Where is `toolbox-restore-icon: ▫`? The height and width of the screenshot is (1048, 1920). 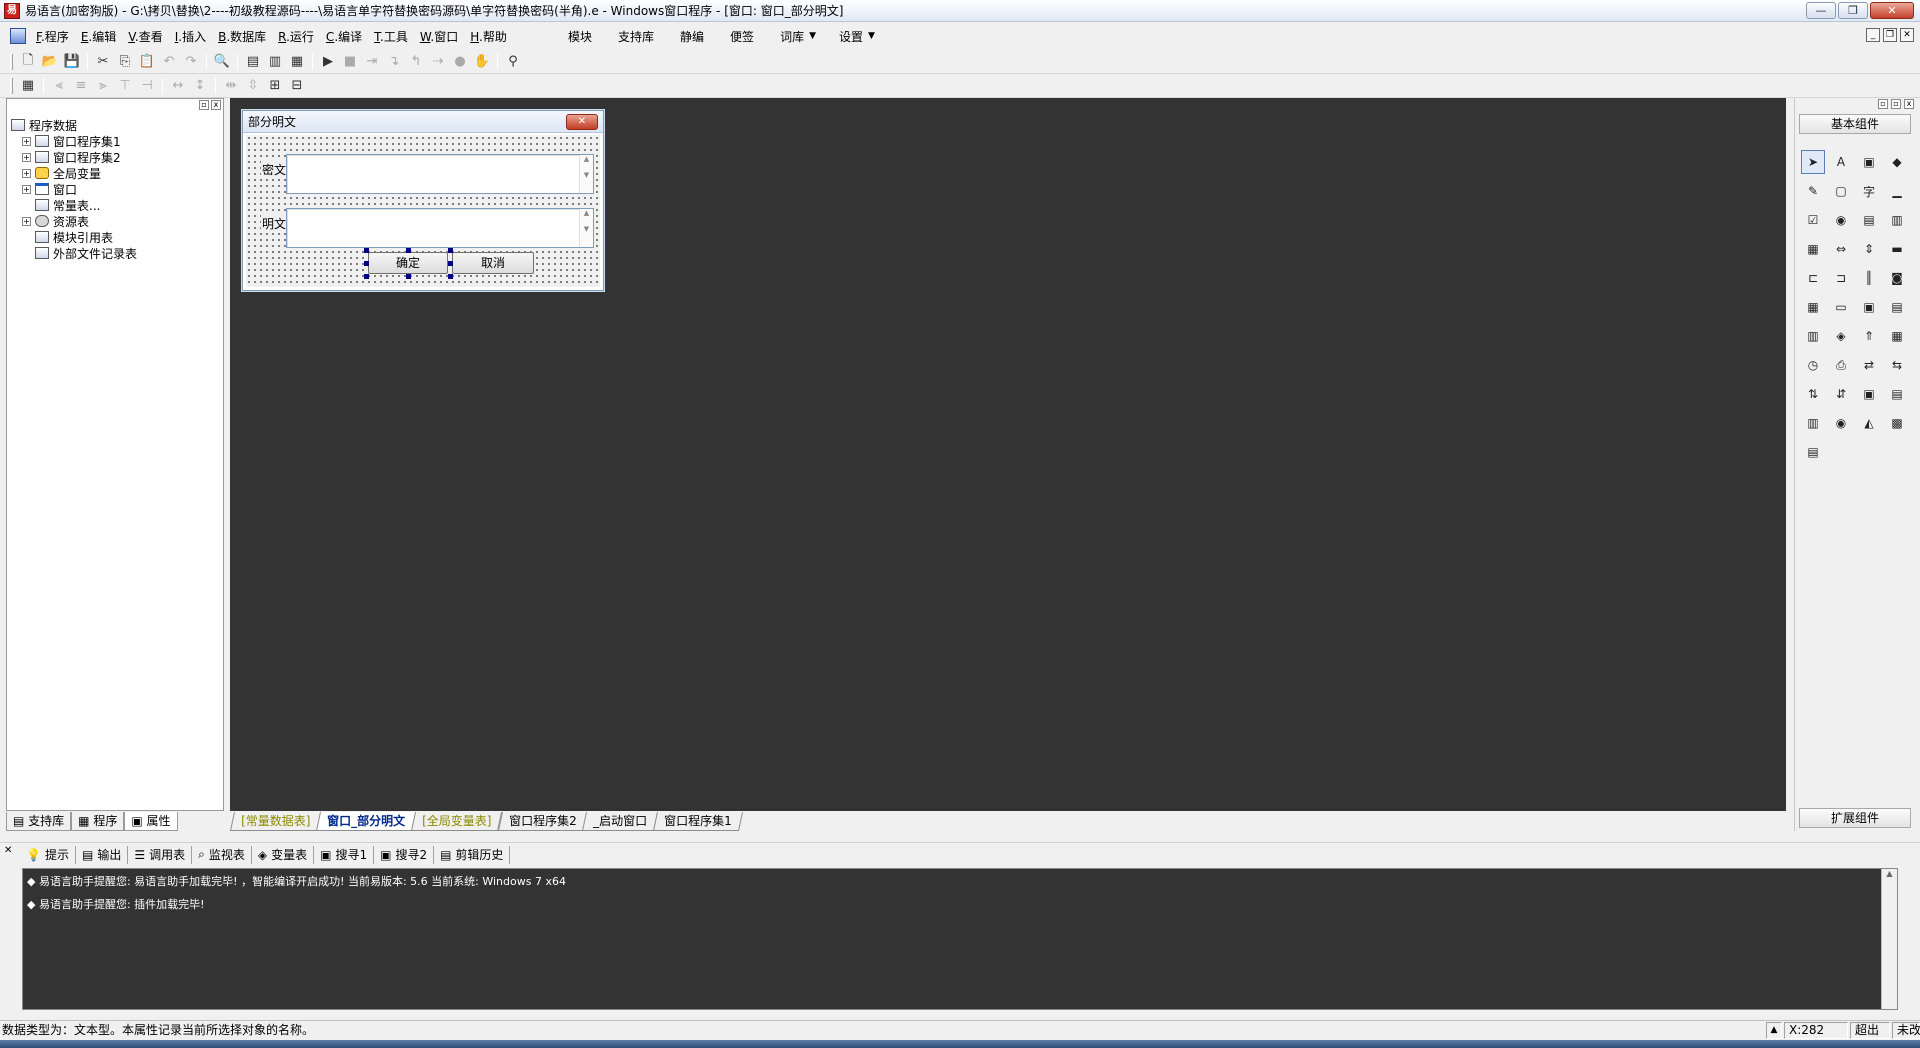 toolbox-restore-icon: ▫ is located at coordinates (1883, 104).